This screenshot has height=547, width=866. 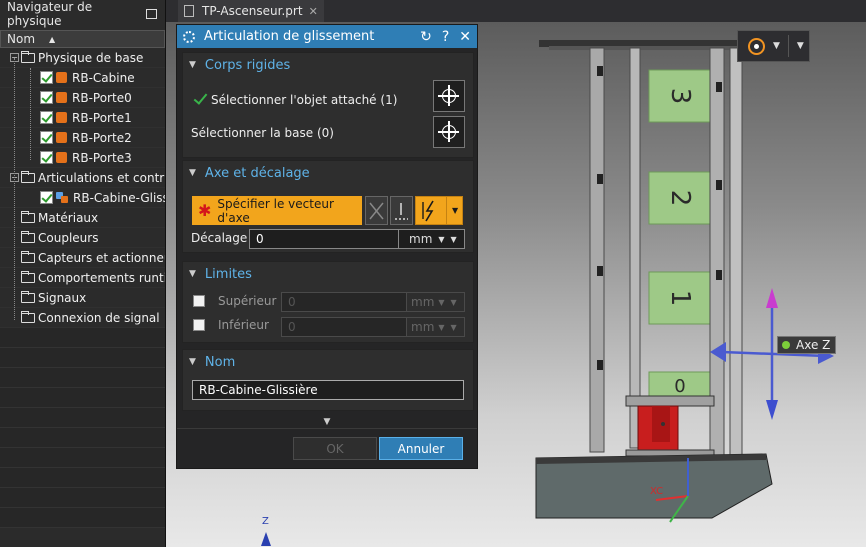 I want to click on tree-item: RB-Porte2, so click(x=82, y=138).